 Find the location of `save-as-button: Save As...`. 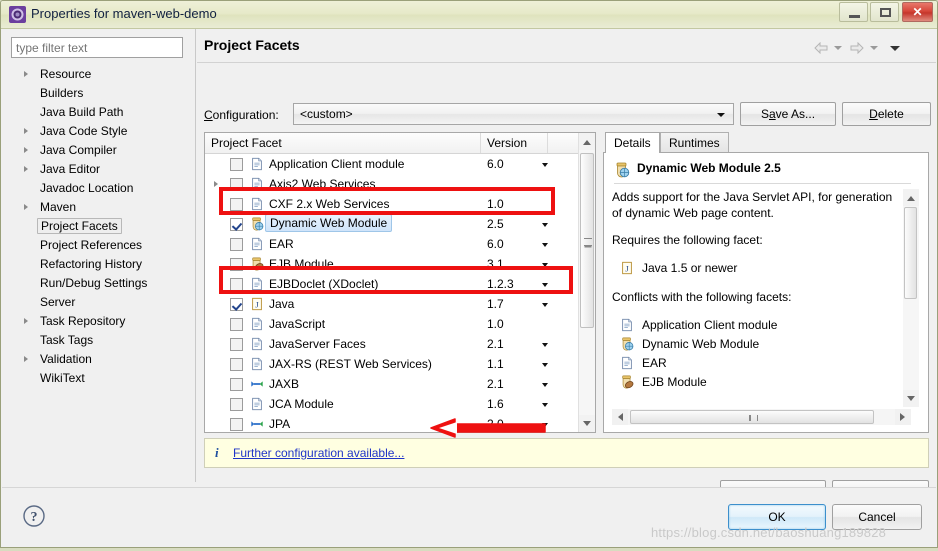

save-as-button: Save As... is located at coordinates (788, 114).